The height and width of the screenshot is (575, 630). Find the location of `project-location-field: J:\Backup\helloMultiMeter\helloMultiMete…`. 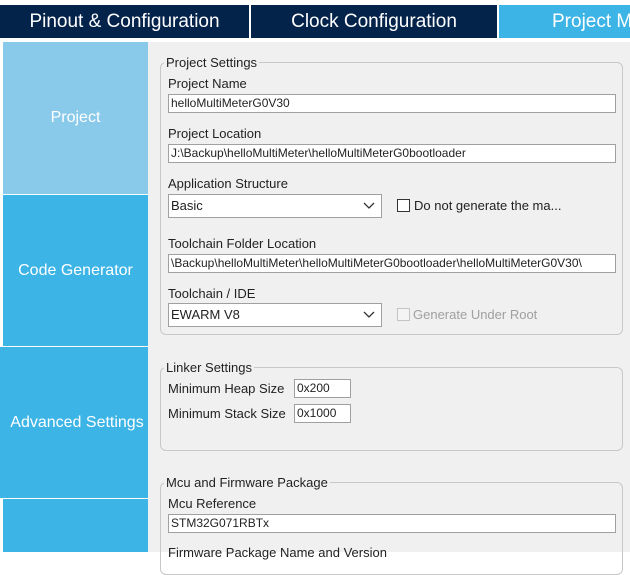

project-location-field: J:\Backup\helloMultiMeter\helloMultiMete… is located at coordinates (392, 153).